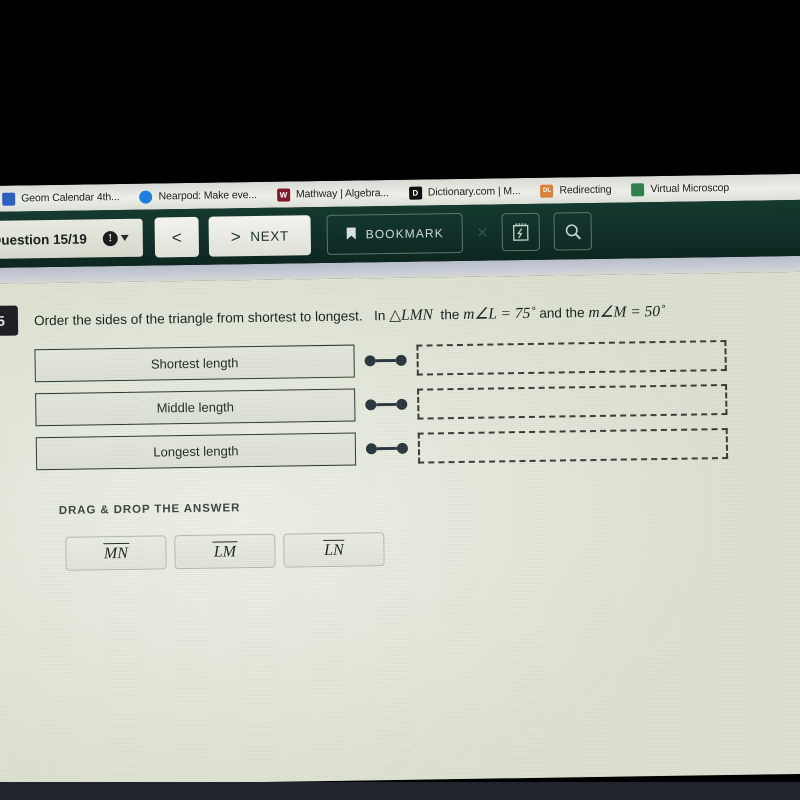 This screenshot has height=800, width=800. Describe the element at coordinates (415, 193) in the screenshot. I see `dictionary-favicon-icon: D` at that location.